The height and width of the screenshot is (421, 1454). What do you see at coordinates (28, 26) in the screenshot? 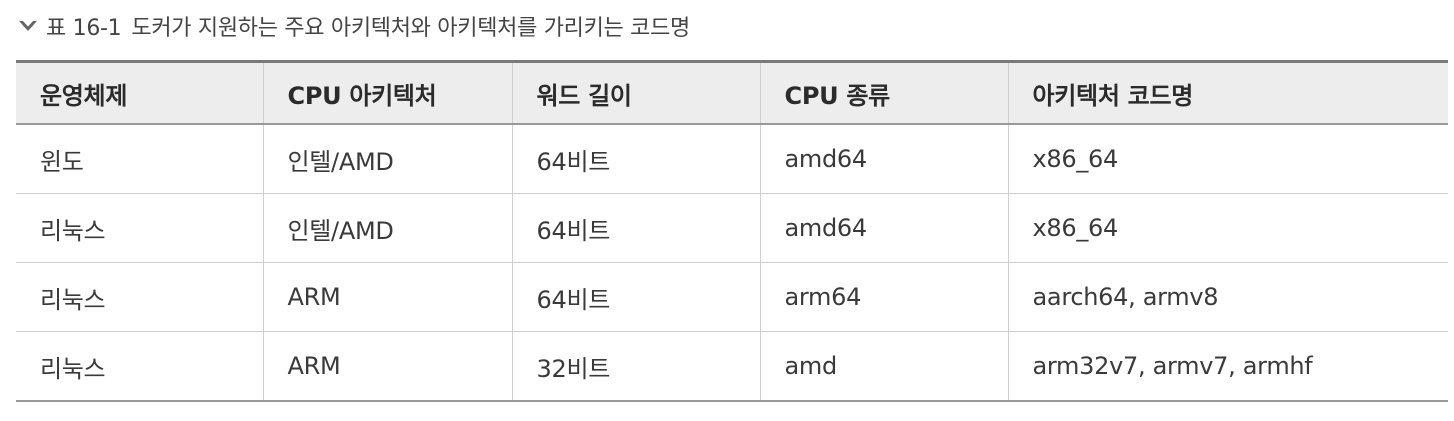
I see `chevron-down-icon` at bounding box center [28, 26].